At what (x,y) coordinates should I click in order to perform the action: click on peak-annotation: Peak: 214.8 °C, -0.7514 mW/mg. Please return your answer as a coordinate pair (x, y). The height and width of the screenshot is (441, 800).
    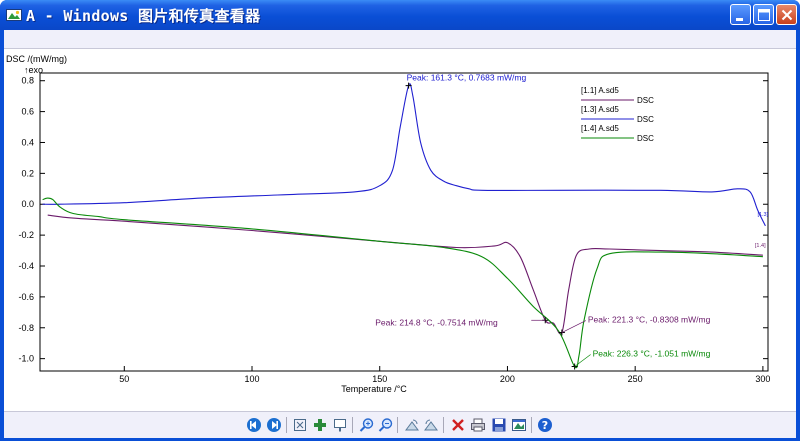
    Looking at the image, I should click on (436, 322).